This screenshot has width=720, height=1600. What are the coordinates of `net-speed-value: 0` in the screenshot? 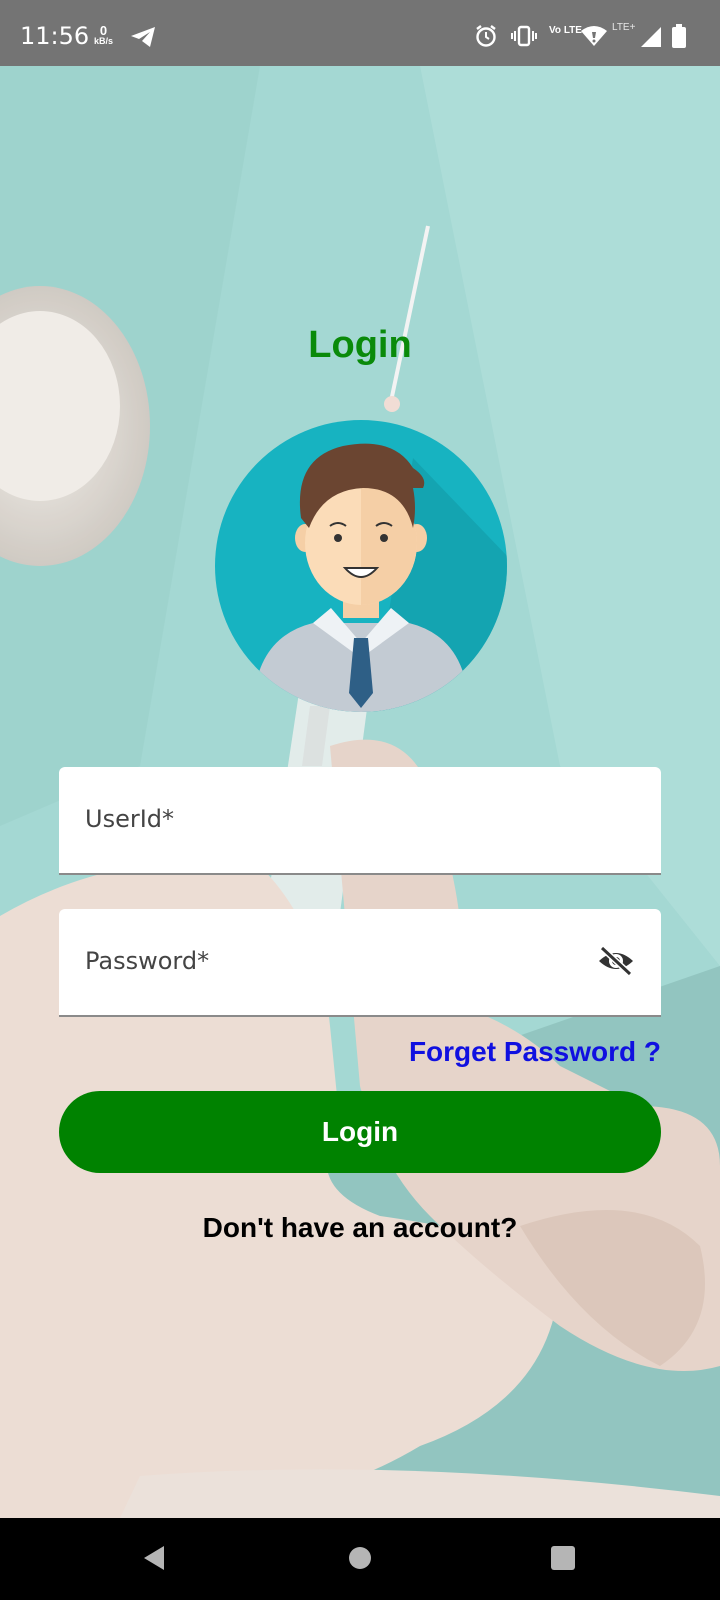 It's located at (103, 30).